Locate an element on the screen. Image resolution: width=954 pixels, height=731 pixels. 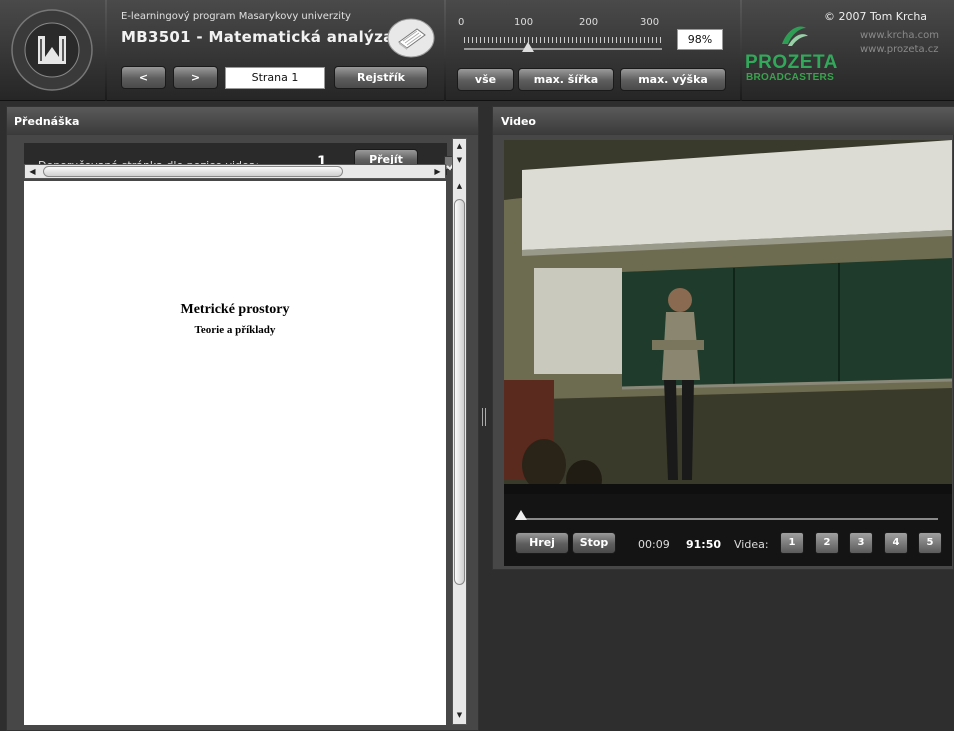
max-height-button: max. výška is located at coordinates (673, 79).